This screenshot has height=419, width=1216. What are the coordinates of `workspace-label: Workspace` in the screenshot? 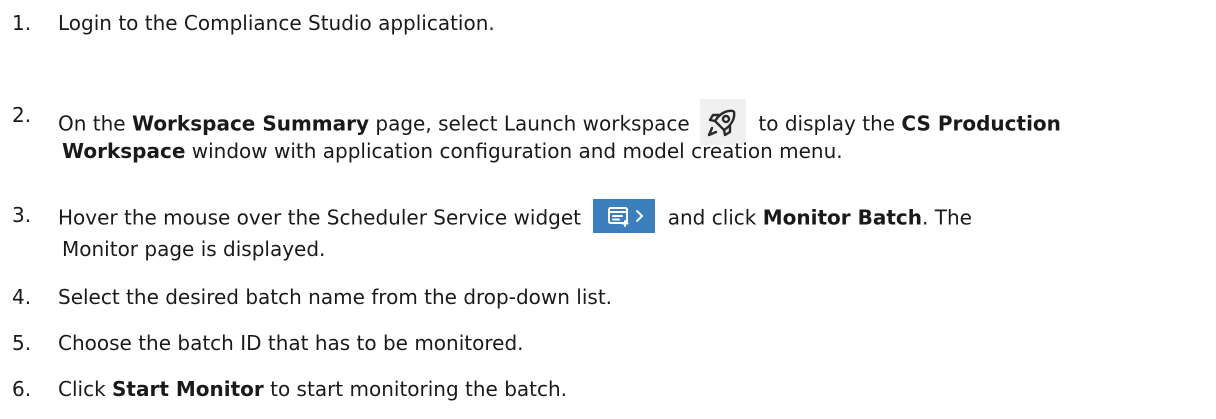 It's located at (124, 151).